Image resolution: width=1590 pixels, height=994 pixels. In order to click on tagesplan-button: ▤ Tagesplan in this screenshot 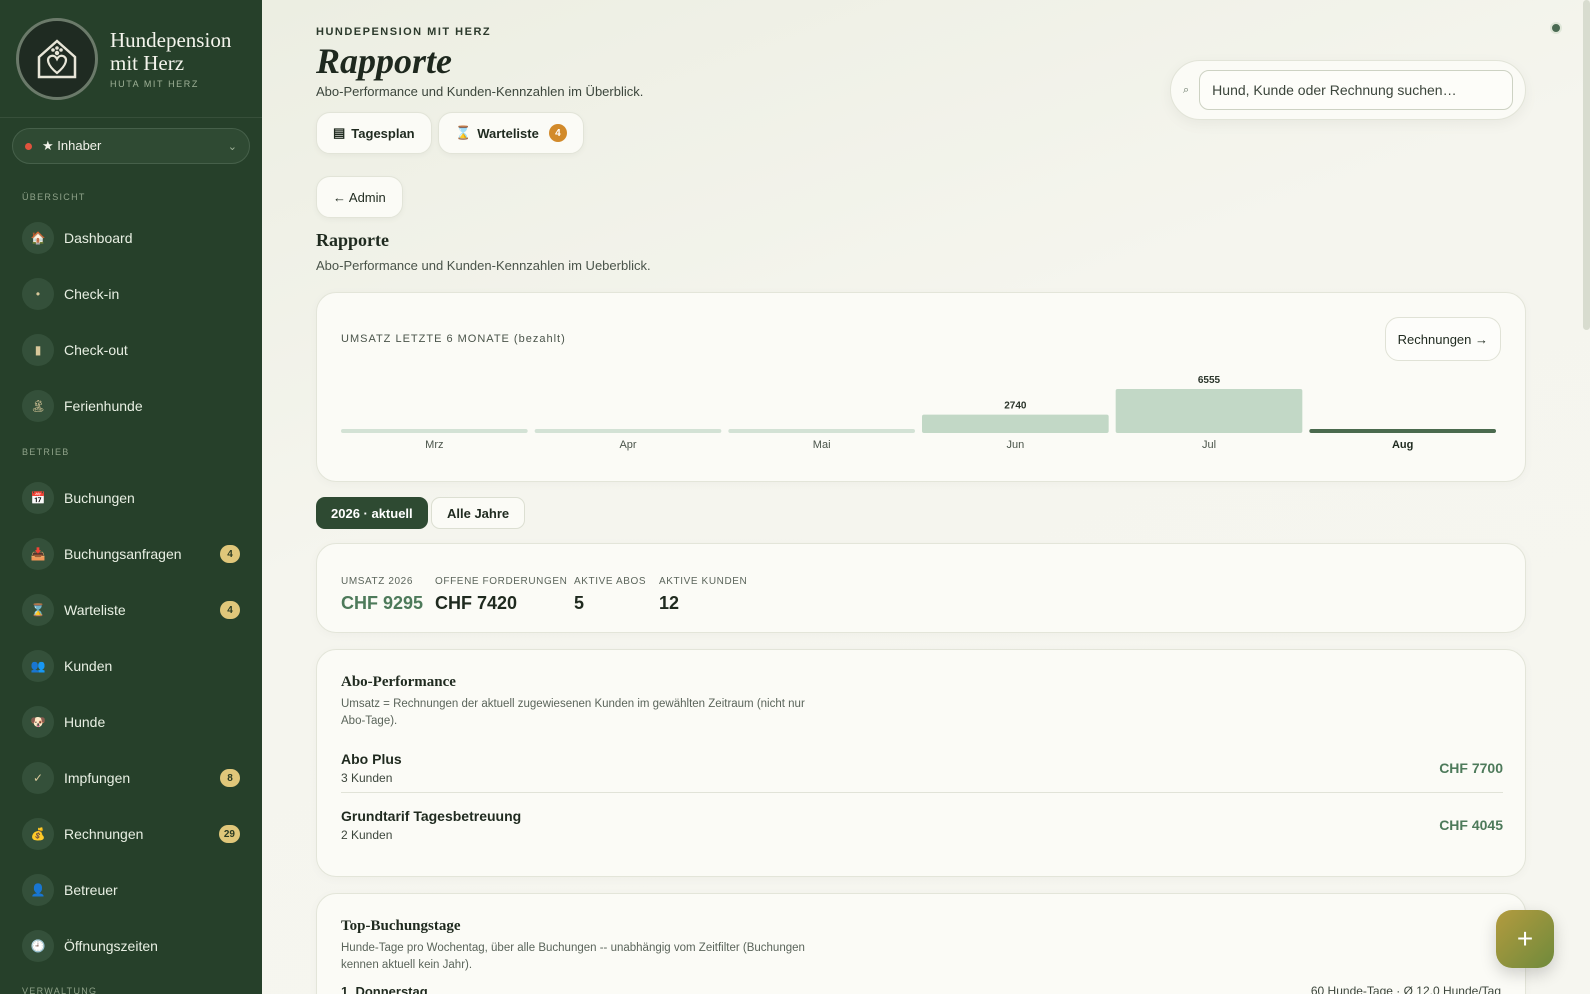, I will do `click(374, 133)`.